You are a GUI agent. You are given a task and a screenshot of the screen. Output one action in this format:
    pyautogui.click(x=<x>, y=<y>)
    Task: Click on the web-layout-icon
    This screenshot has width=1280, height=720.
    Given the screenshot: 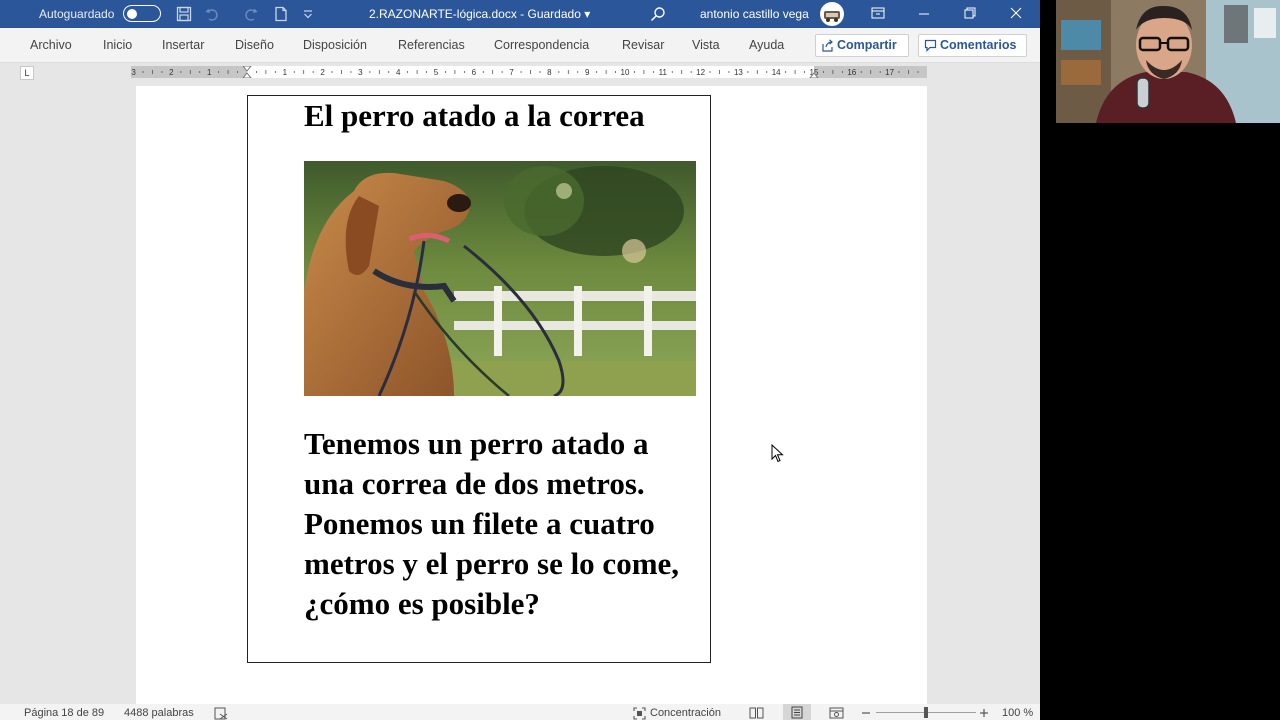 What is the action you would take?
    pyautogui.click(x=836, y=713)
    